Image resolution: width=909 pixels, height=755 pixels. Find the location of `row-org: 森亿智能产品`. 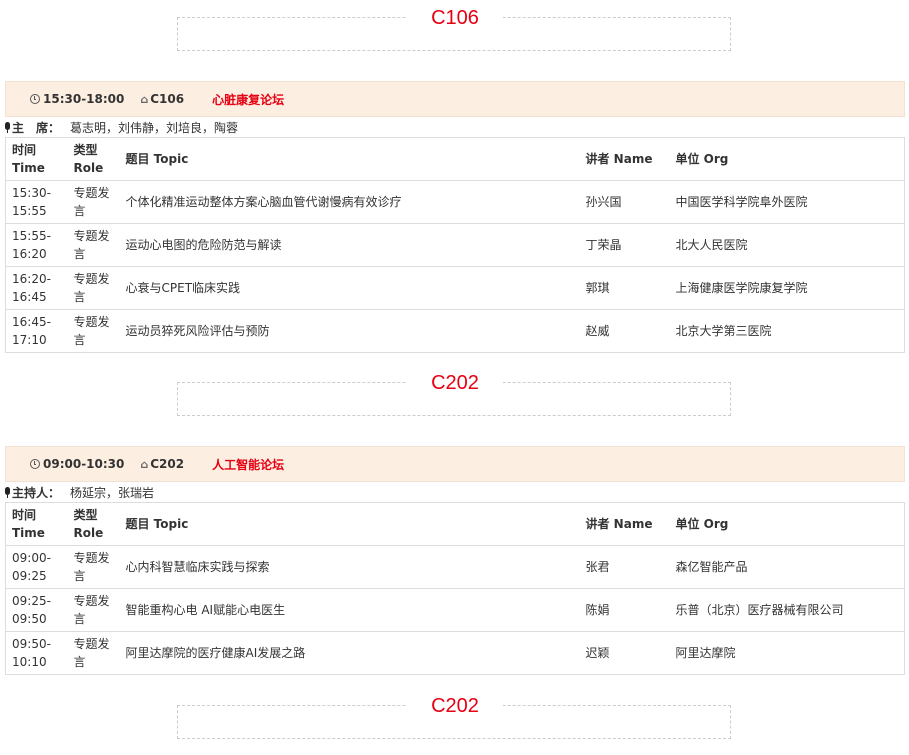

row-org: 森亿智能产品 is located at coordinates (787, 567).